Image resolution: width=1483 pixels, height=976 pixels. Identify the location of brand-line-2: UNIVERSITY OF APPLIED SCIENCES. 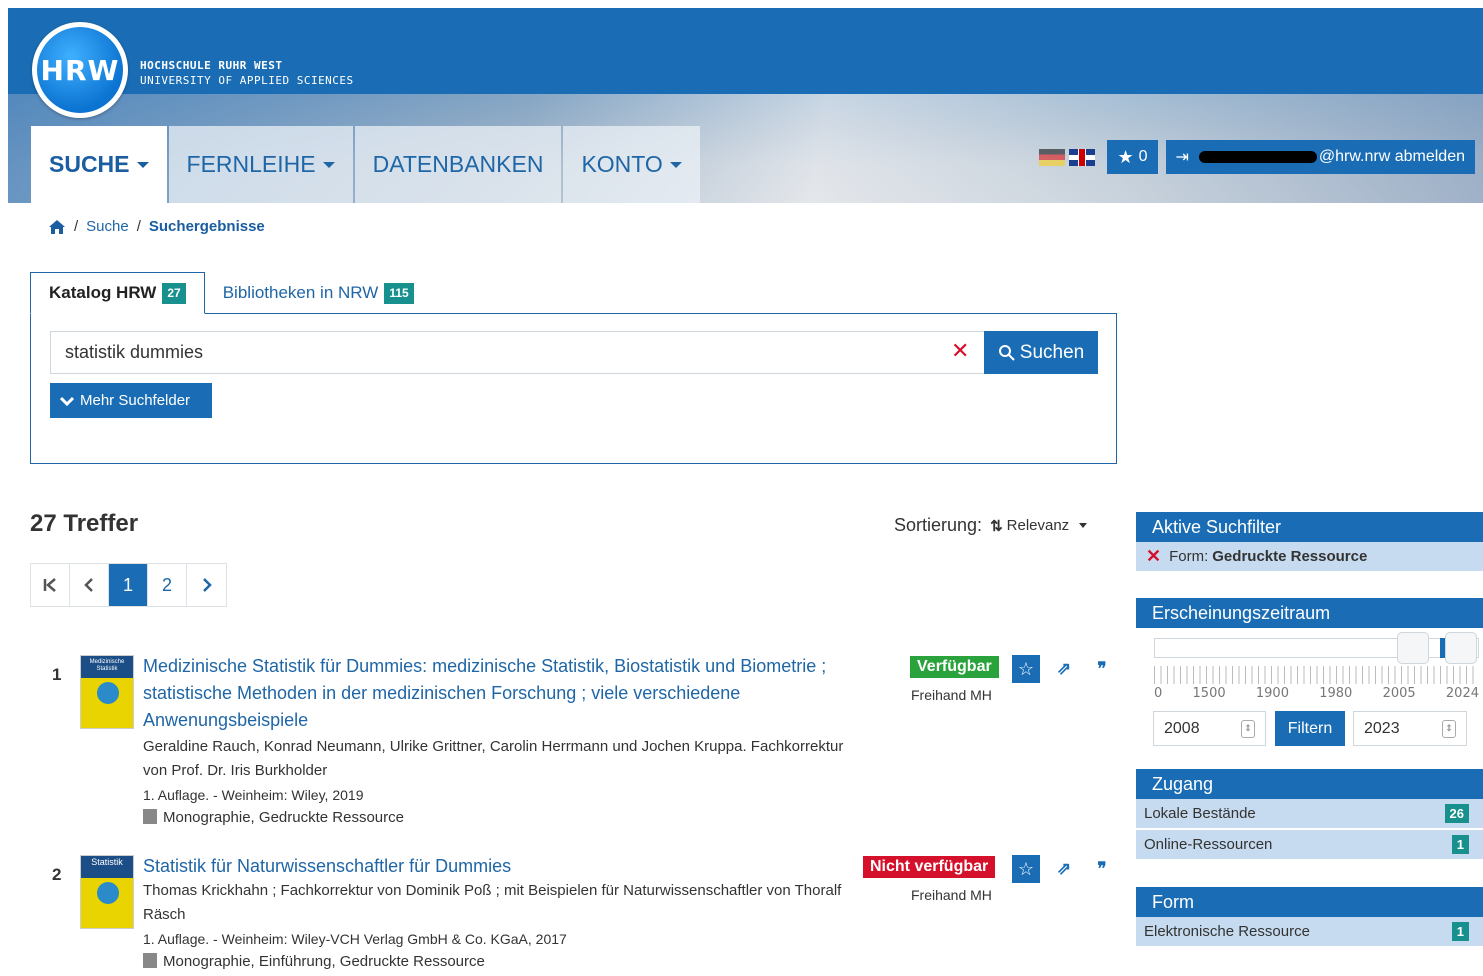
(247, 80).